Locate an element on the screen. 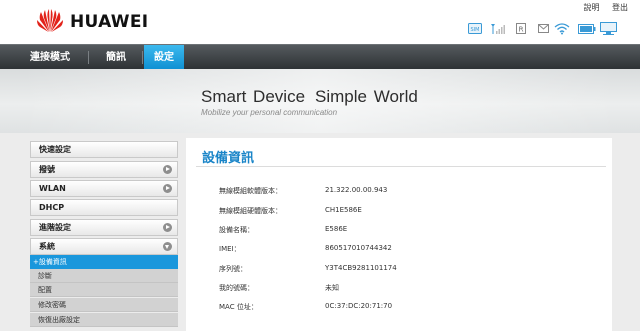 The height and width of the screenshot is (331, 640). sidebar-item-advanced: 進階設定 is located at coordinates (104, 227).